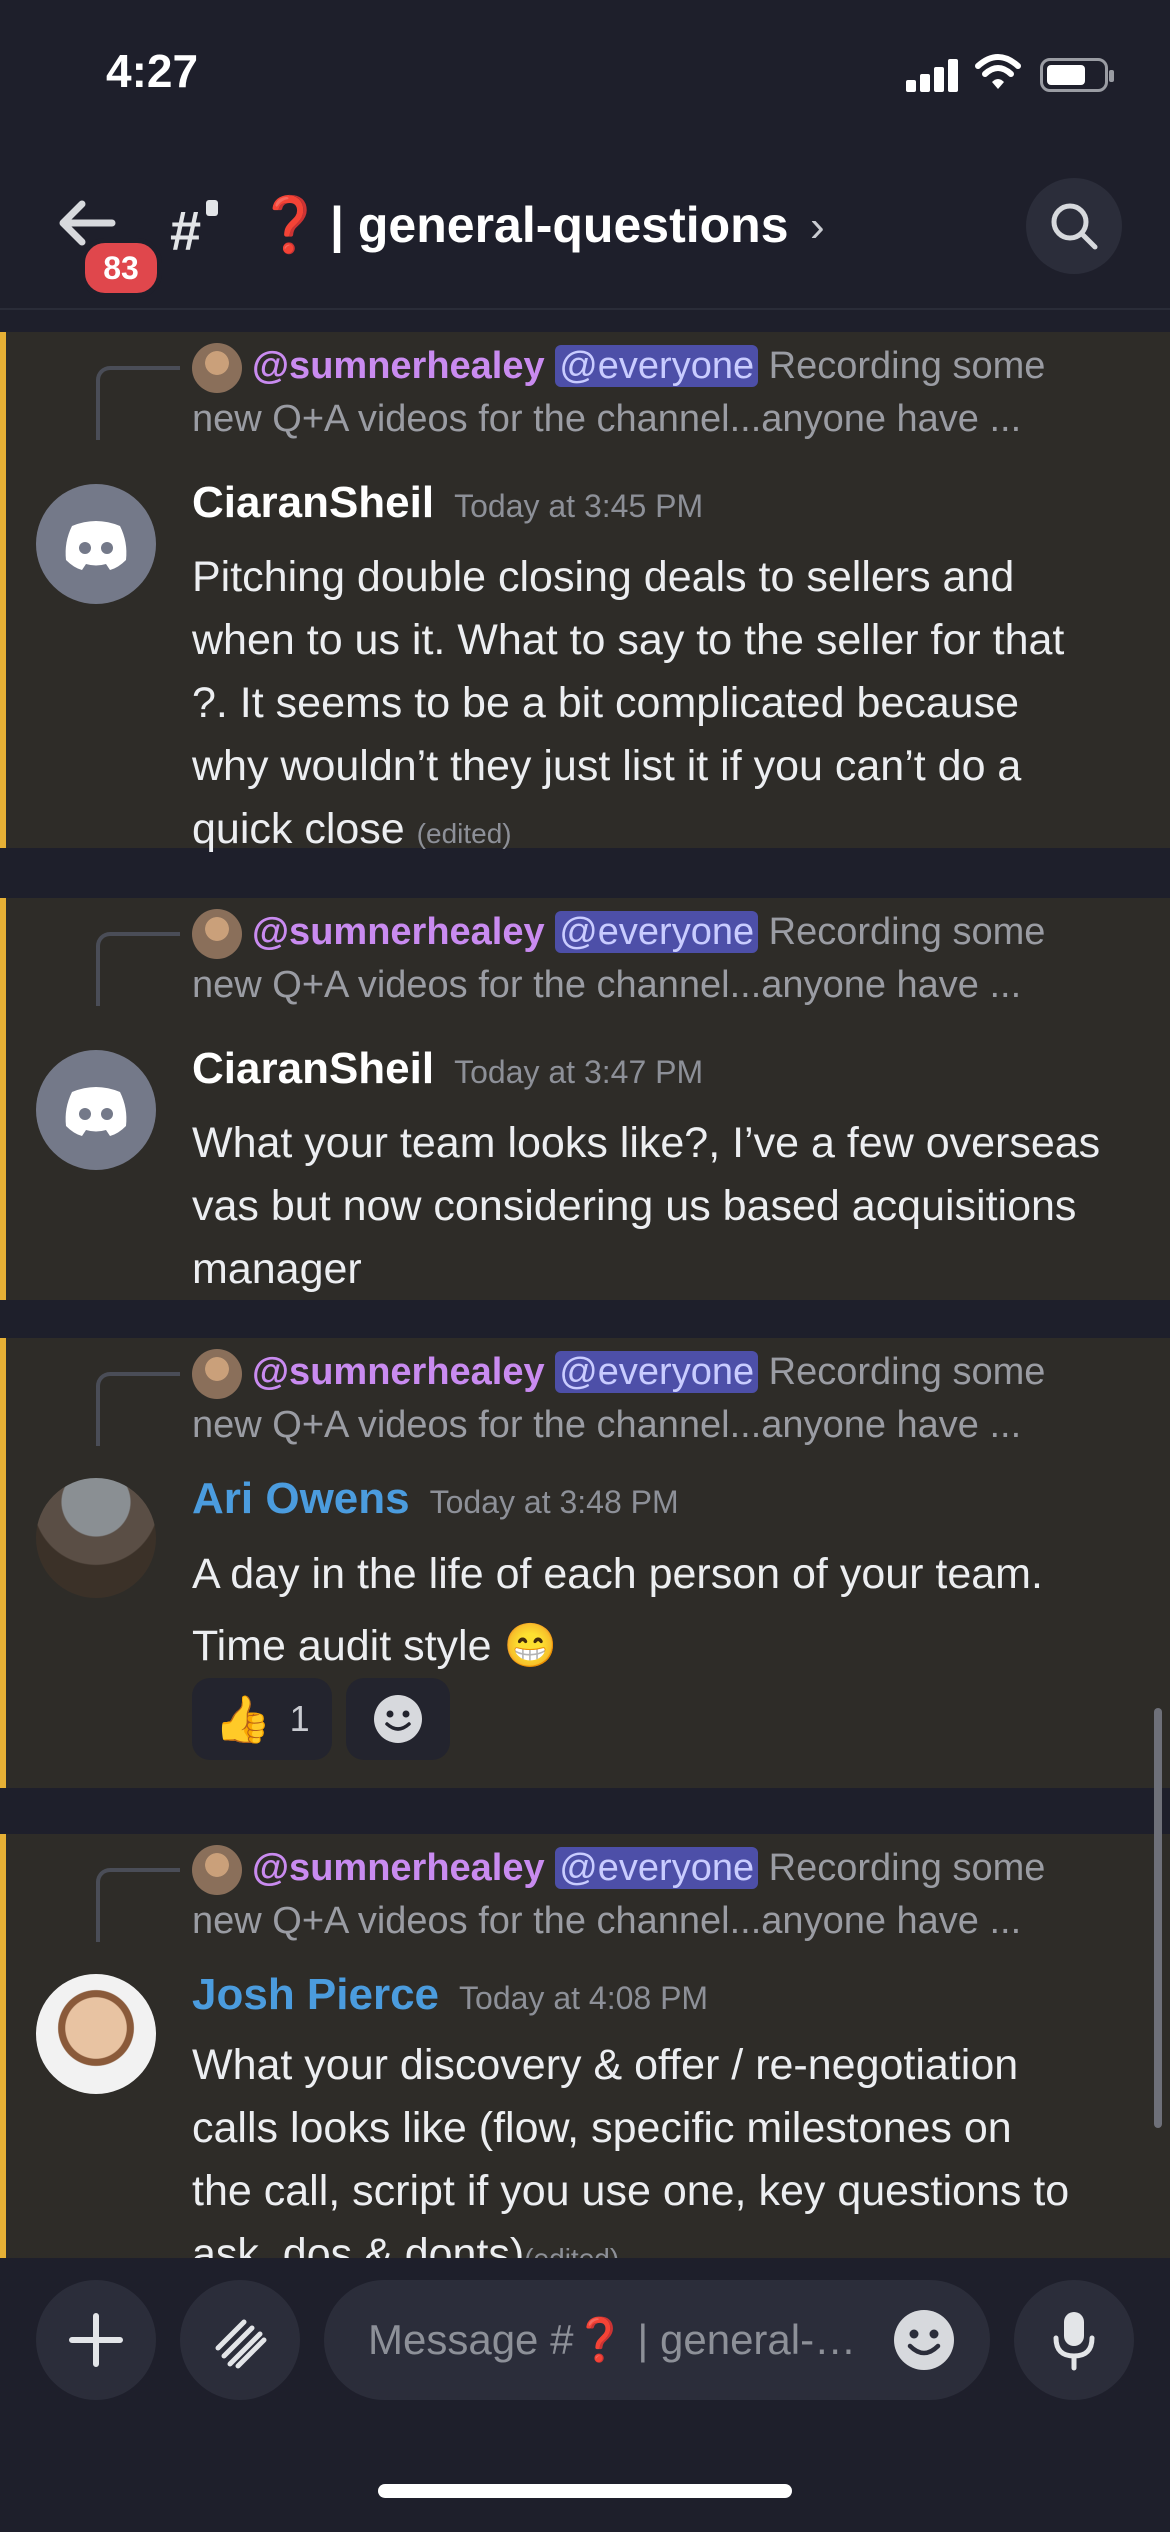 The height and width of the screenshot is (2532, 1170). I want to click on voice-message-button, so click(1074, 2340).